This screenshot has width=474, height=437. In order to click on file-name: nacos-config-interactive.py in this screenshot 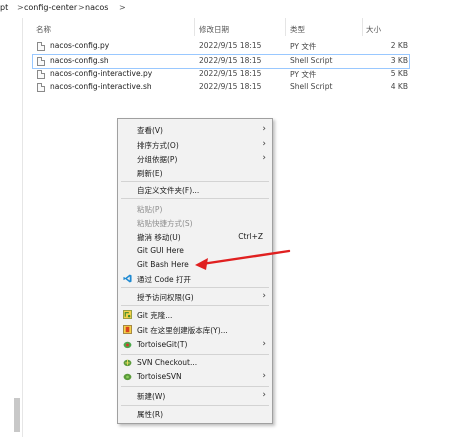, I will do `click(101, 73)`.